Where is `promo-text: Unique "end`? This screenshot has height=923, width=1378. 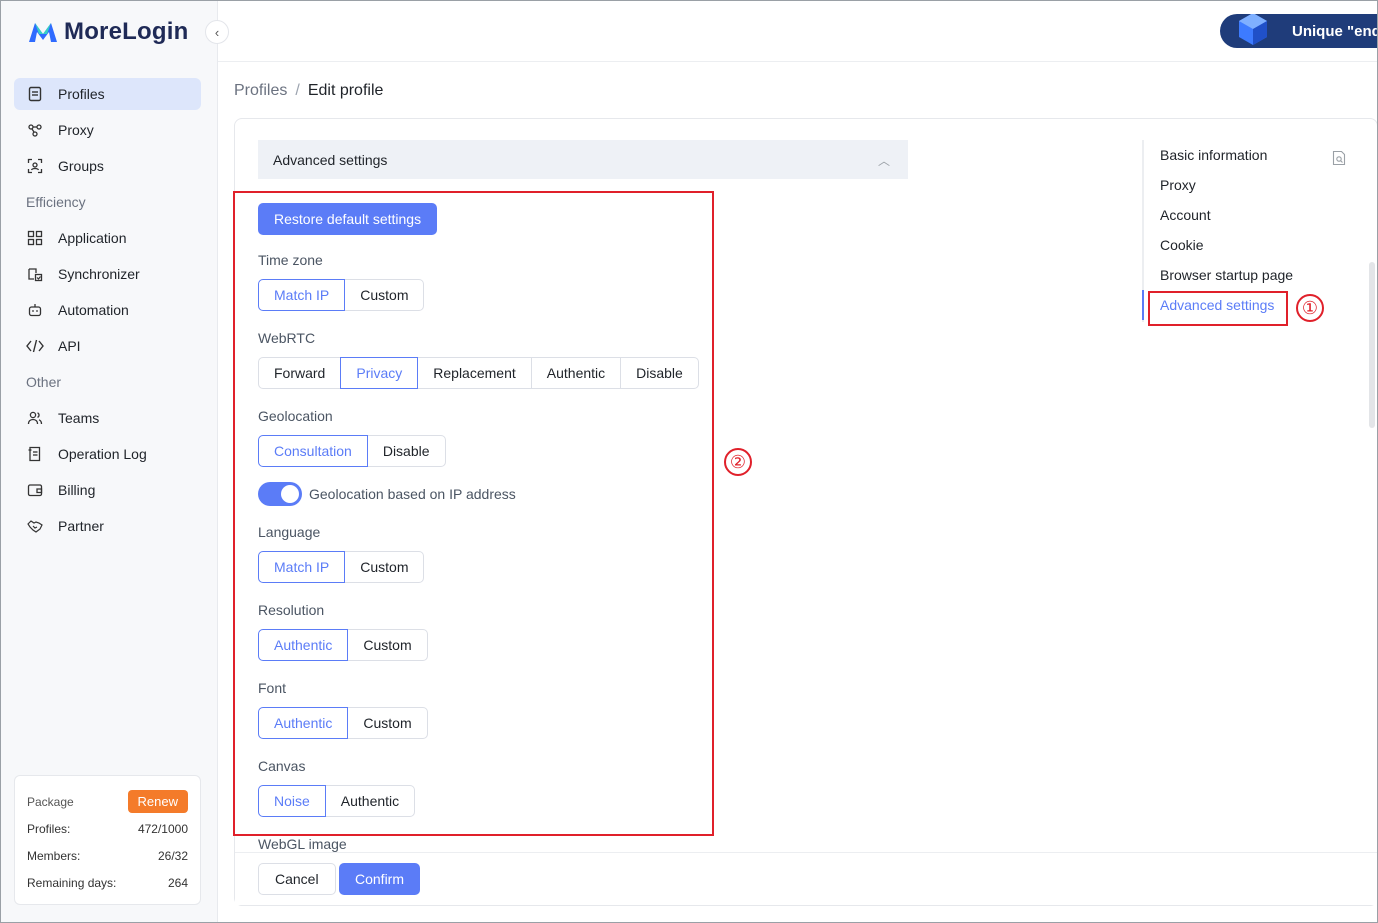 promo-text: Unique "end is located at coordinates (1335, 31).